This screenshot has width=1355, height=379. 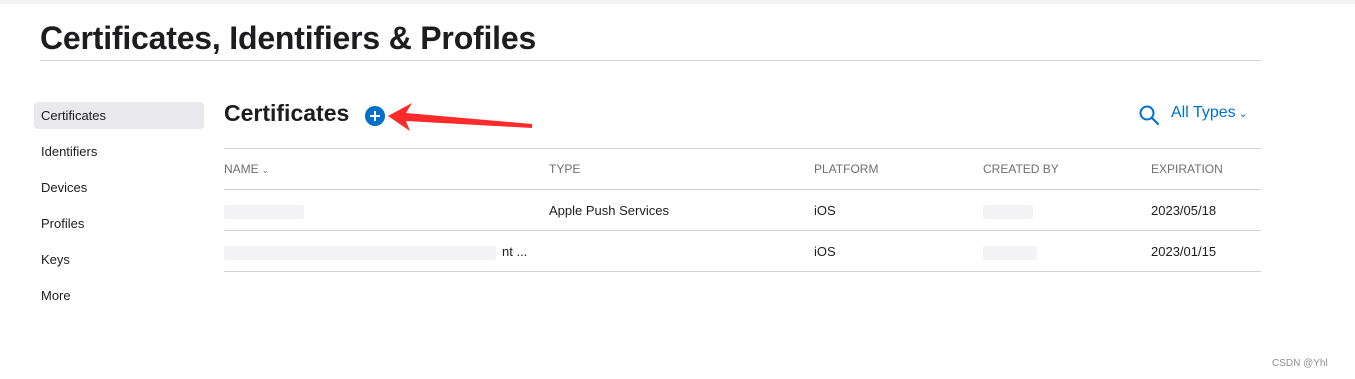 What do you see at coordinates (1184, 251) in the screenshot?
I see `row-expiration: 2023/01/15` at bounding box center [1184, 251].